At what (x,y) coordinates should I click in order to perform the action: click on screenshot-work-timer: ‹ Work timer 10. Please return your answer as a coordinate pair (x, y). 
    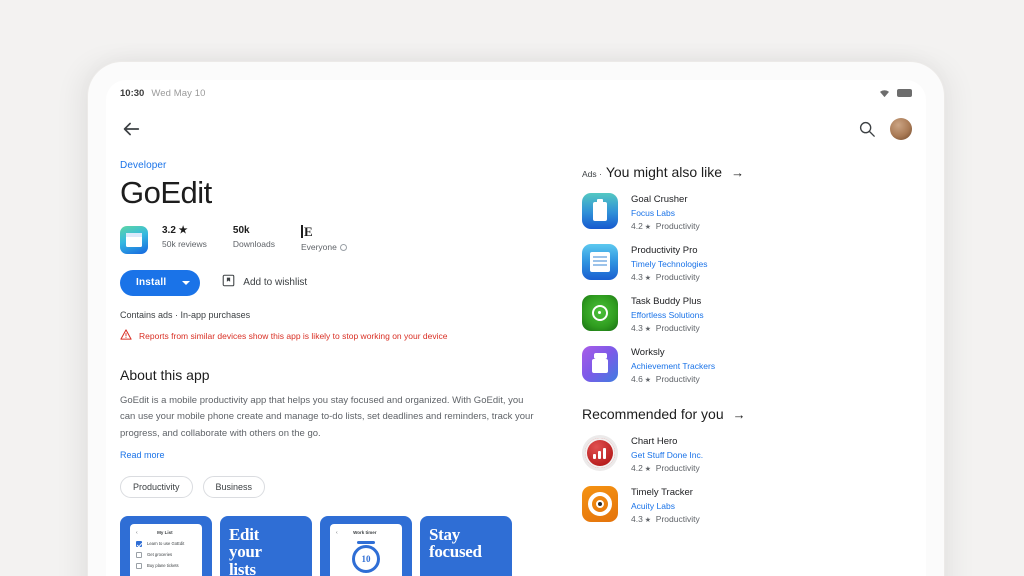
    Looking at the image, I should click on (366, 545).